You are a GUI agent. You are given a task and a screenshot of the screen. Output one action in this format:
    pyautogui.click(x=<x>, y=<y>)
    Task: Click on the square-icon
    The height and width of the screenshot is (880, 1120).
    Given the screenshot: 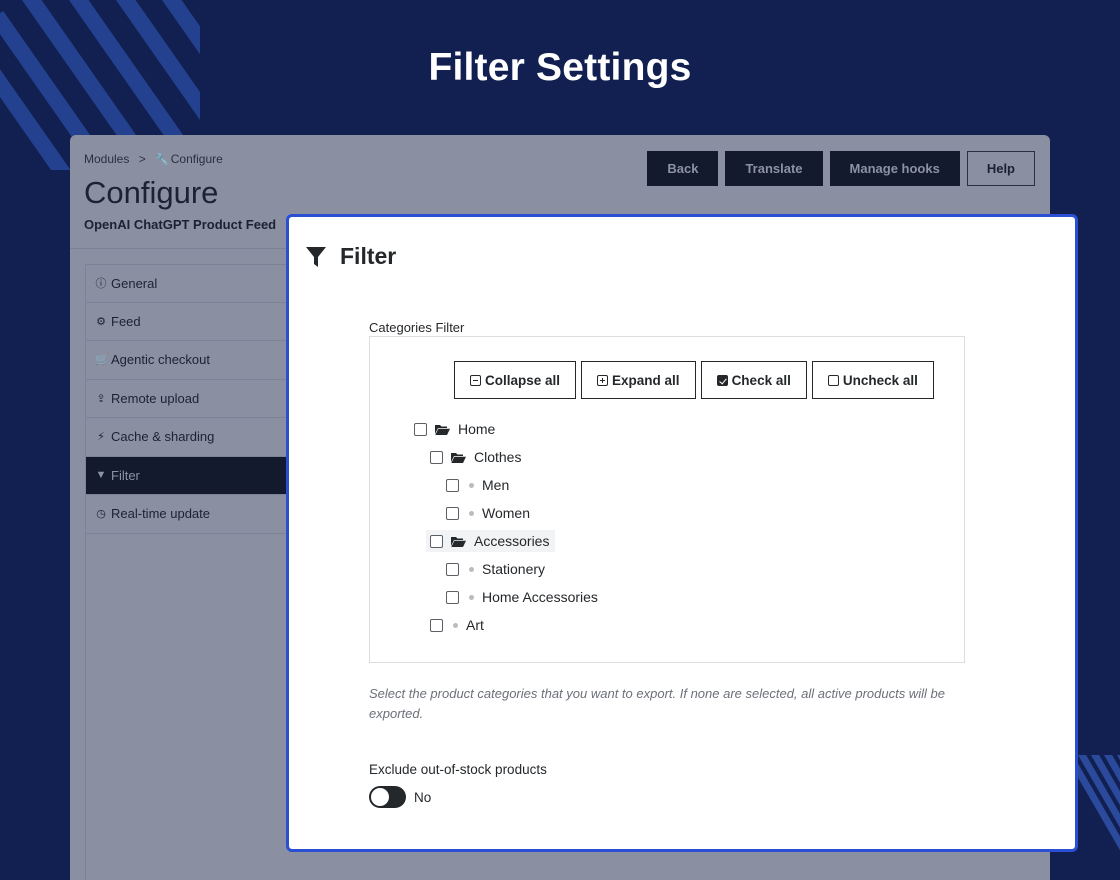 What is the action you would take?
    pyautogui.click(x=833, y=380)
    